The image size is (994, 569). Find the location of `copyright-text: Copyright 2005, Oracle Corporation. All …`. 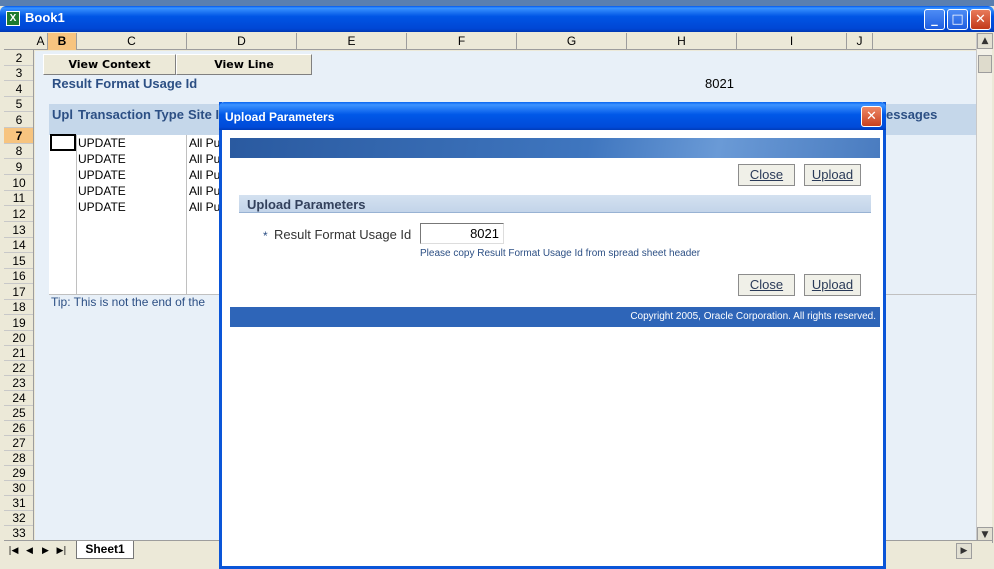

copyright-text: Copyright 2005, Oracle Corporation. All … is located at coordinates (753, 316).